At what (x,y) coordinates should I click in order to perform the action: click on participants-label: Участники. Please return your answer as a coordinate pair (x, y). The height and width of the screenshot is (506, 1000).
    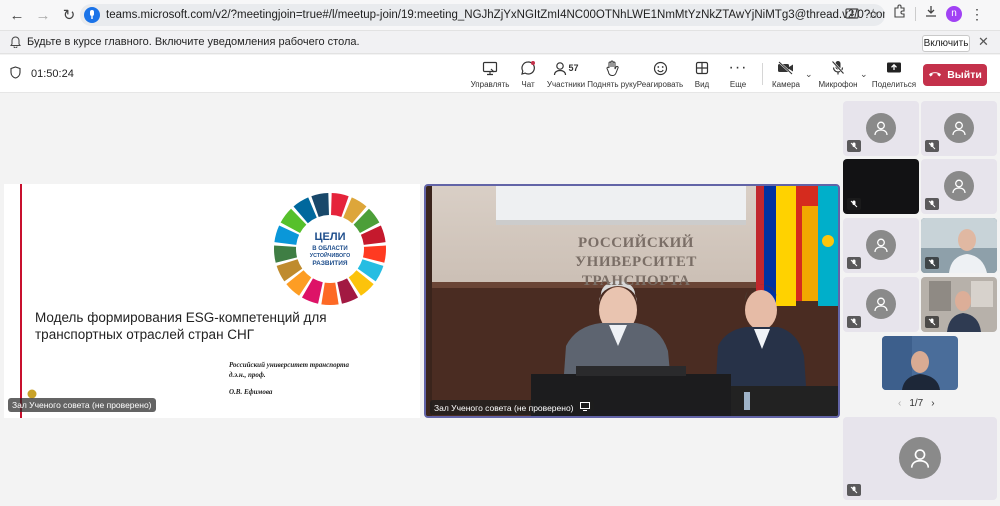
    Looking at the image, I should click on (566, 84).